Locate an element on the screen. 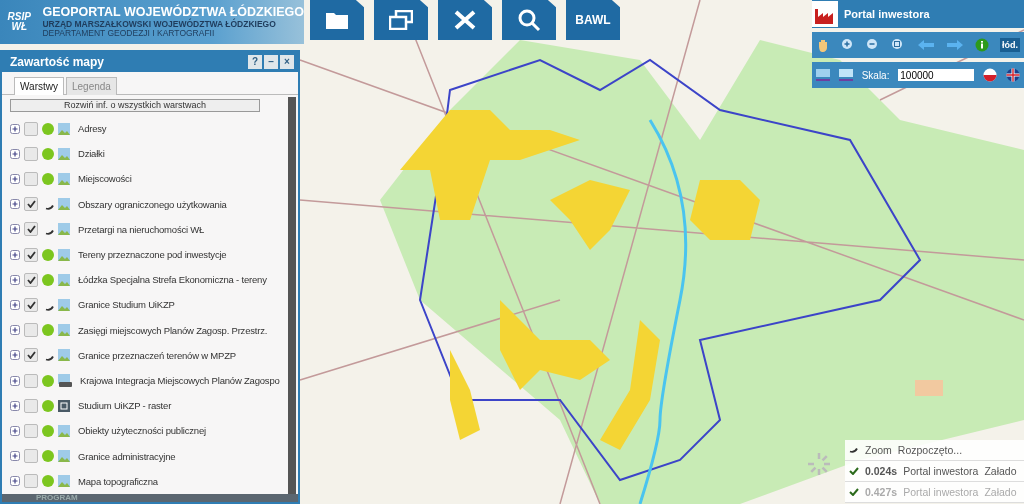 This screenshot has width=1024, height=504. region-badge: łód. is located at coordinates (1010, 45).